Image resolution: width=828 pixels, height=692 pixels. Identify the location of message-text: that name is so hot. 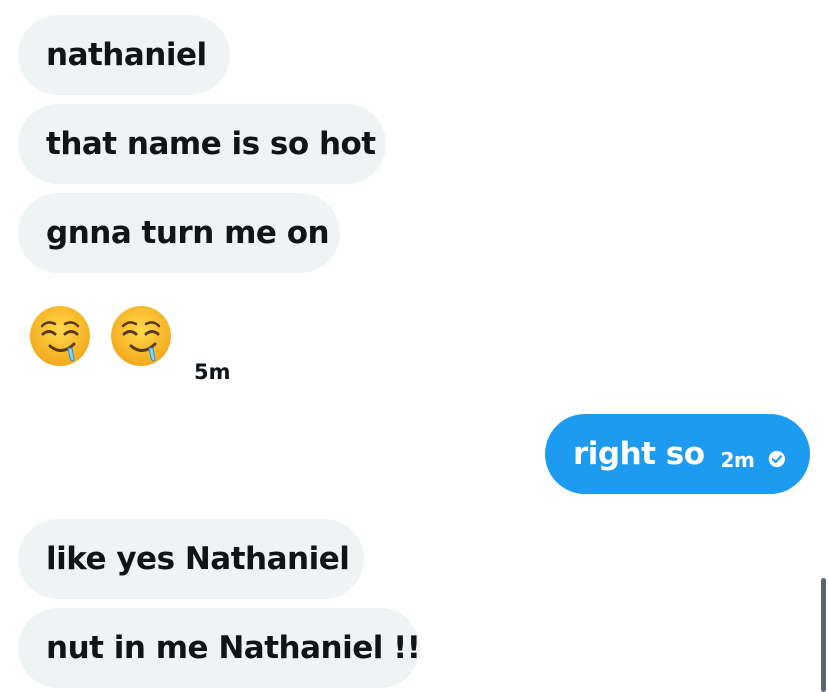
(211, 144).